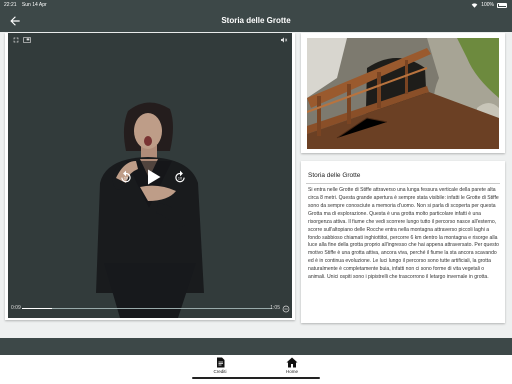  I want to click on progress-bar, so click(147, 308).